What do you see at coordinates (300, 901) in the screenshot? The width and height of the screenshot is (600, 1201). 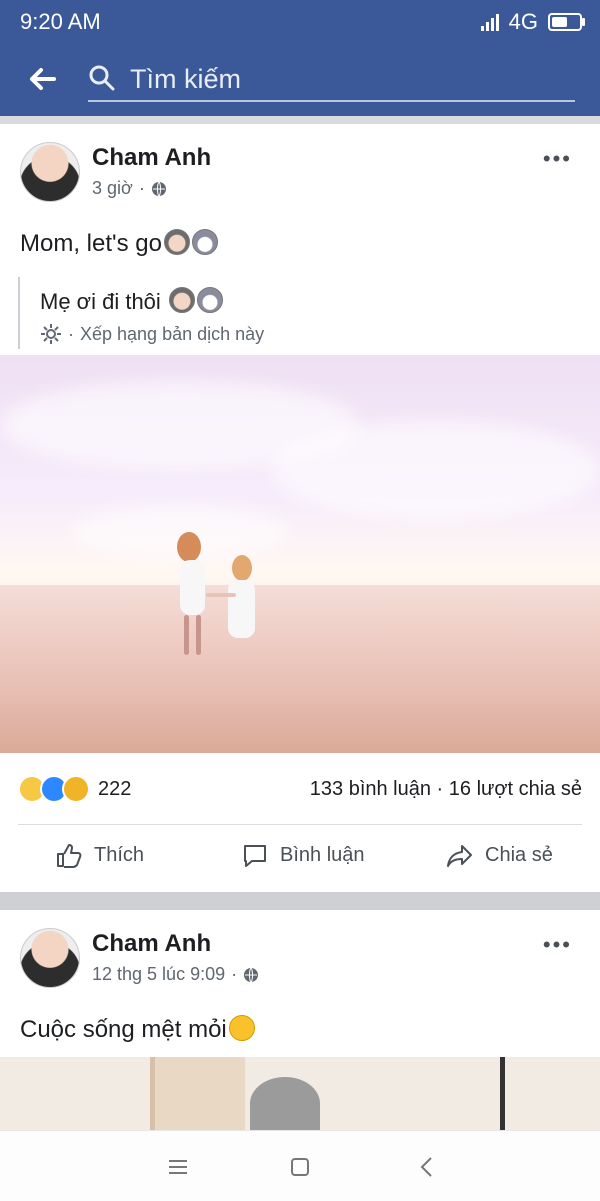 I see `feed-separator` at bounding box center [300, 901].